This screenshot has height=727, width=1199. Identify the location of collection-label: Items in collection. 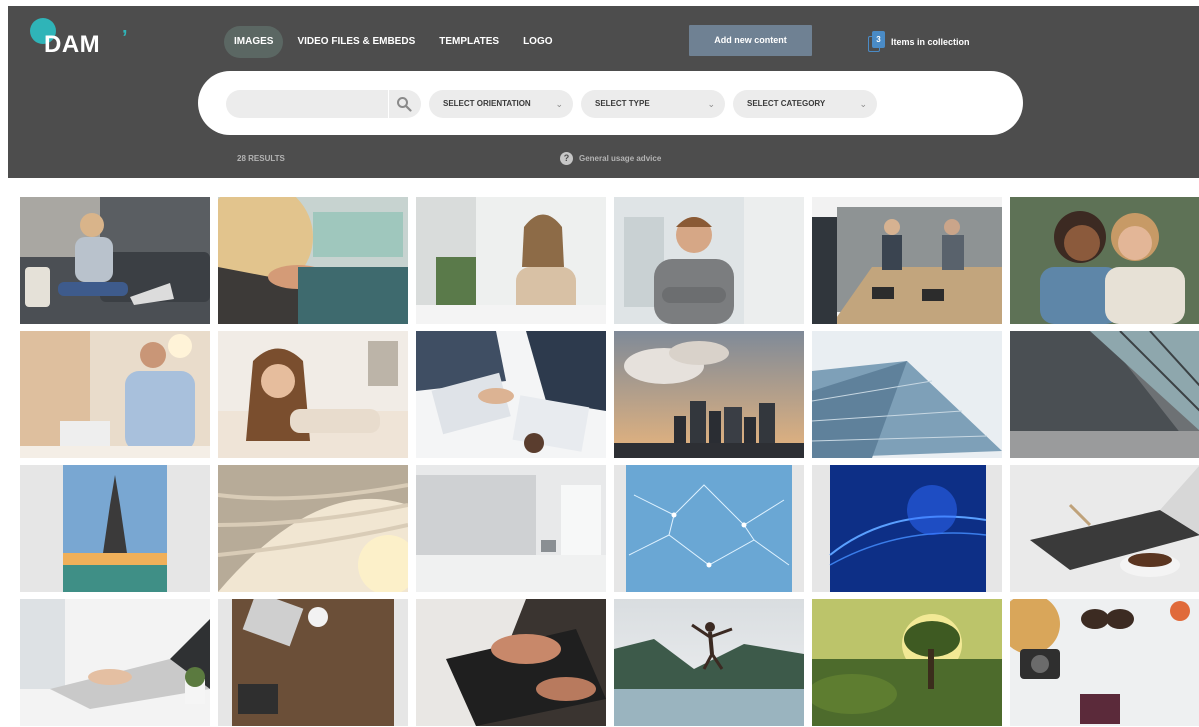
(930, 42).